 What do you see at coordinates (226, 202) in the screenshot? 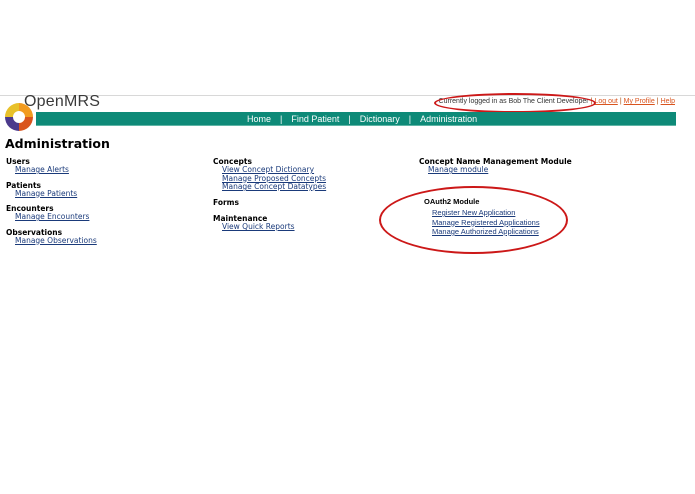
I see `section-title-forms: Forms` at bounding box center [226, 202].